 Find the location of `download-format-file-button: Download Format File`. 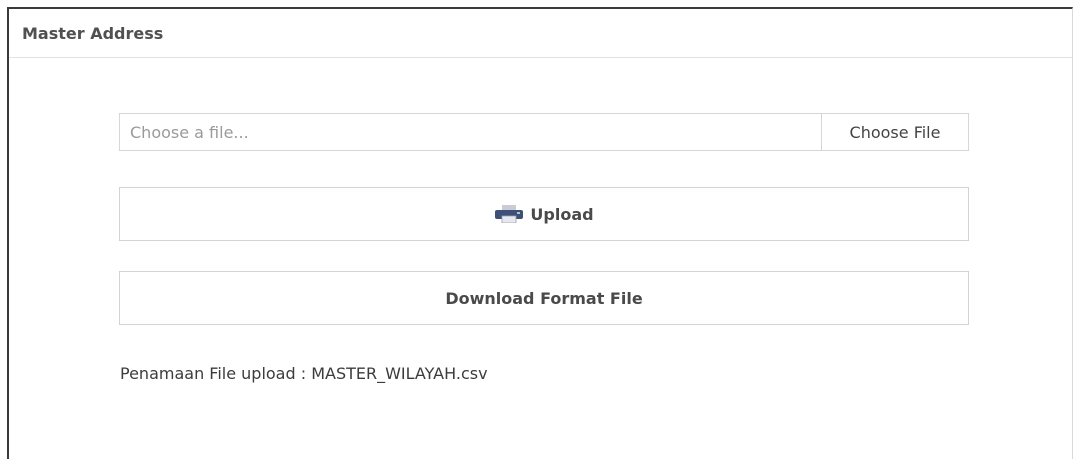

download-format-file-button: Download Format File is located at coordinates (544, 298).